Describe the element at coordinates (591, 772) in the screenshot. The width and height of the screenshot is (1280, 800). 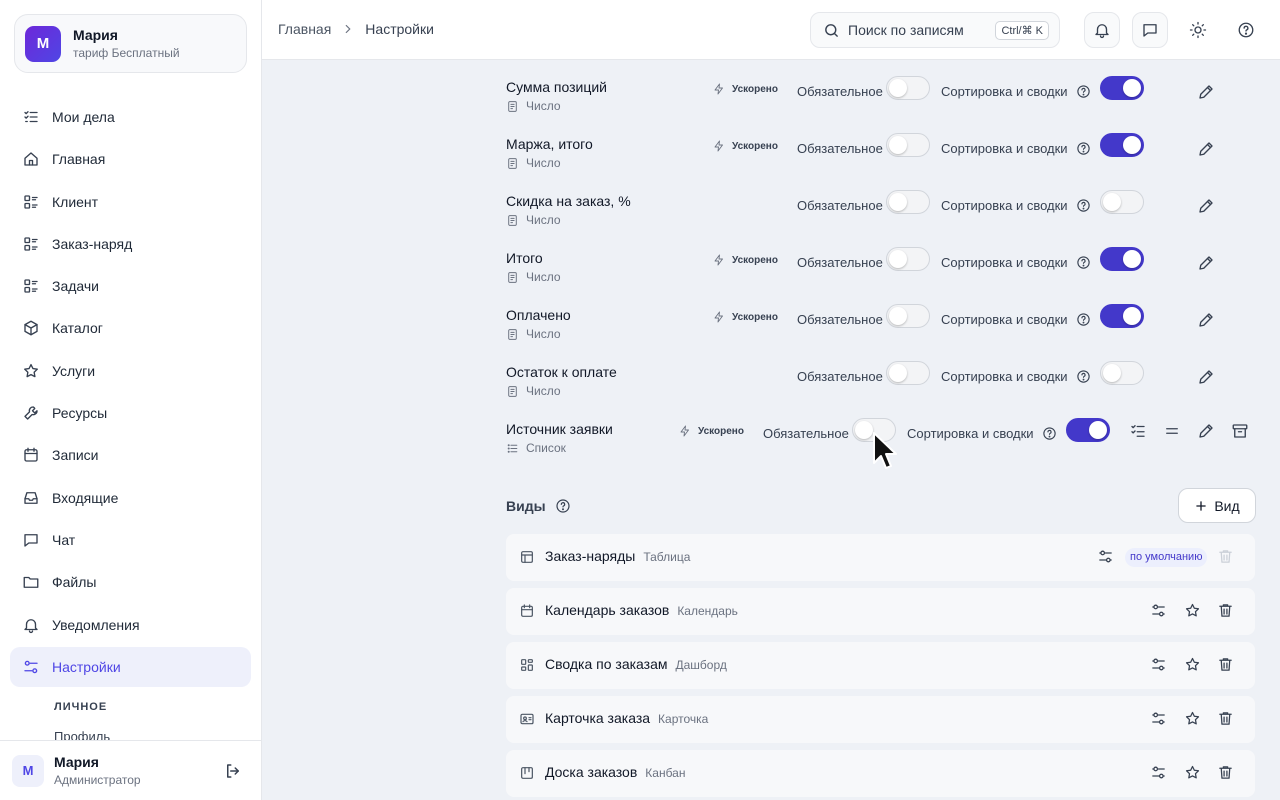
I see `view-name-text: Доска заказов` at that location.